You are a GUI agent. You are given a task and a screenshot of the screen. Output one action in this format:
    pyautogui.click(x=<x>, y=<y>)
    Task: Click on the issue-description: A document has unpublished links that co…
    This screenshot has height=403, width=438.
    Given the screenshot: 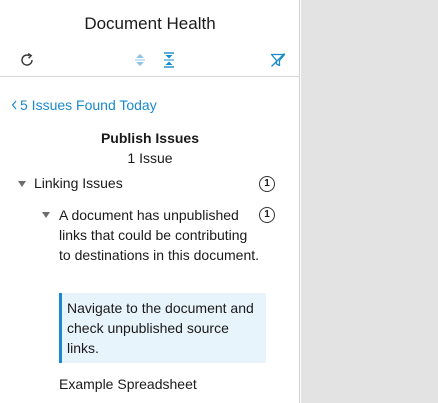 What is the action you would take?
    pyautogui.click(x=159, y=235)
    